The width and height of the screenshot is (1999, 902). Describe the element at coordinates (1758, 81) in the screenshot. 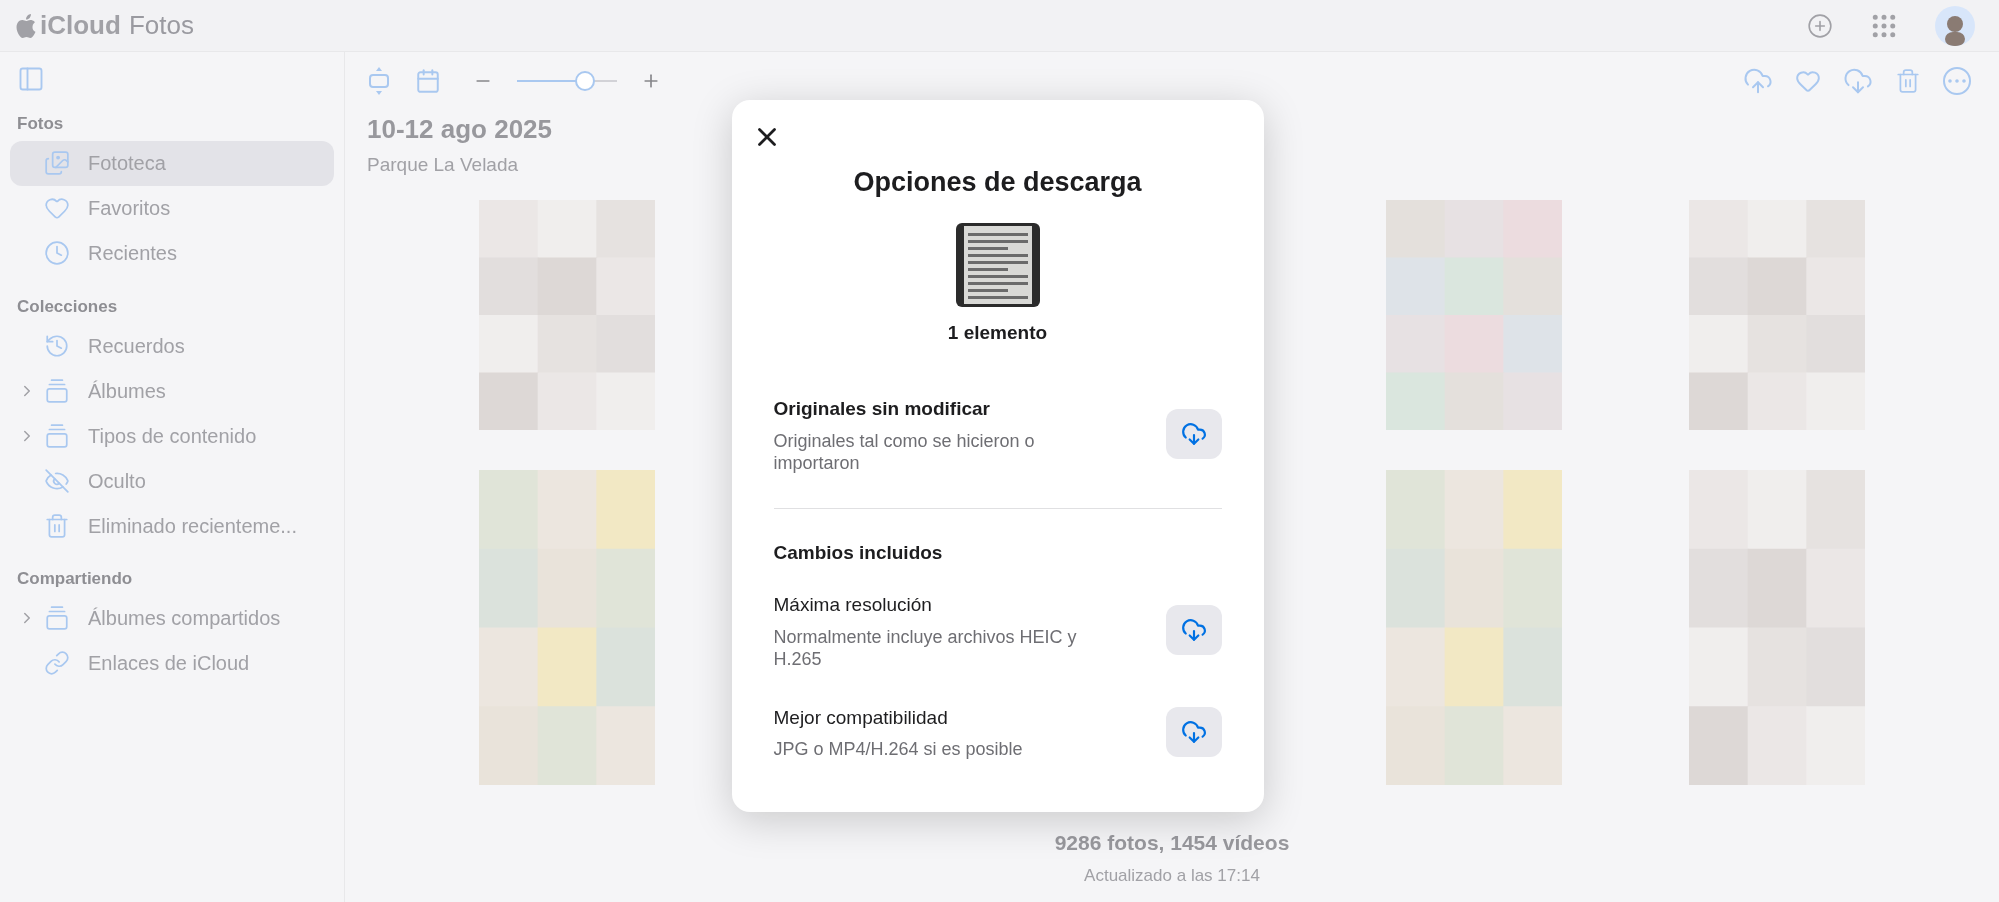

I see `upload-icon` at that location.